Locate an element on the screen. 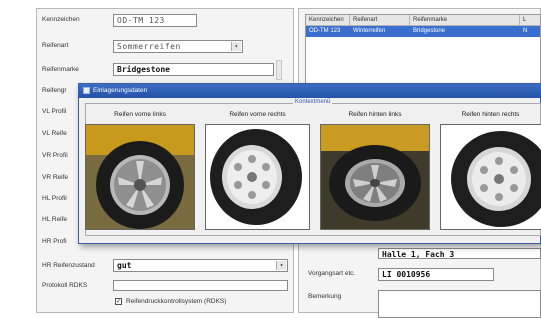  hr-zustand-value: gut is located at coordinates (124, 265).